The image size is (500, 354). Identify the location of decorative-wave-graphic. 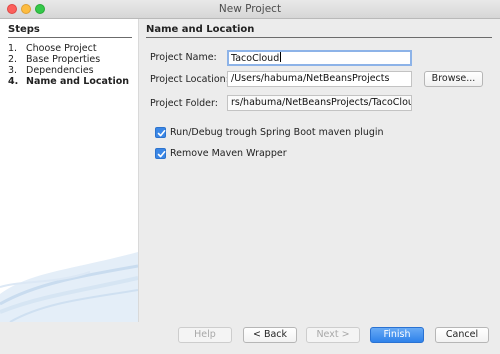
(69, 287).